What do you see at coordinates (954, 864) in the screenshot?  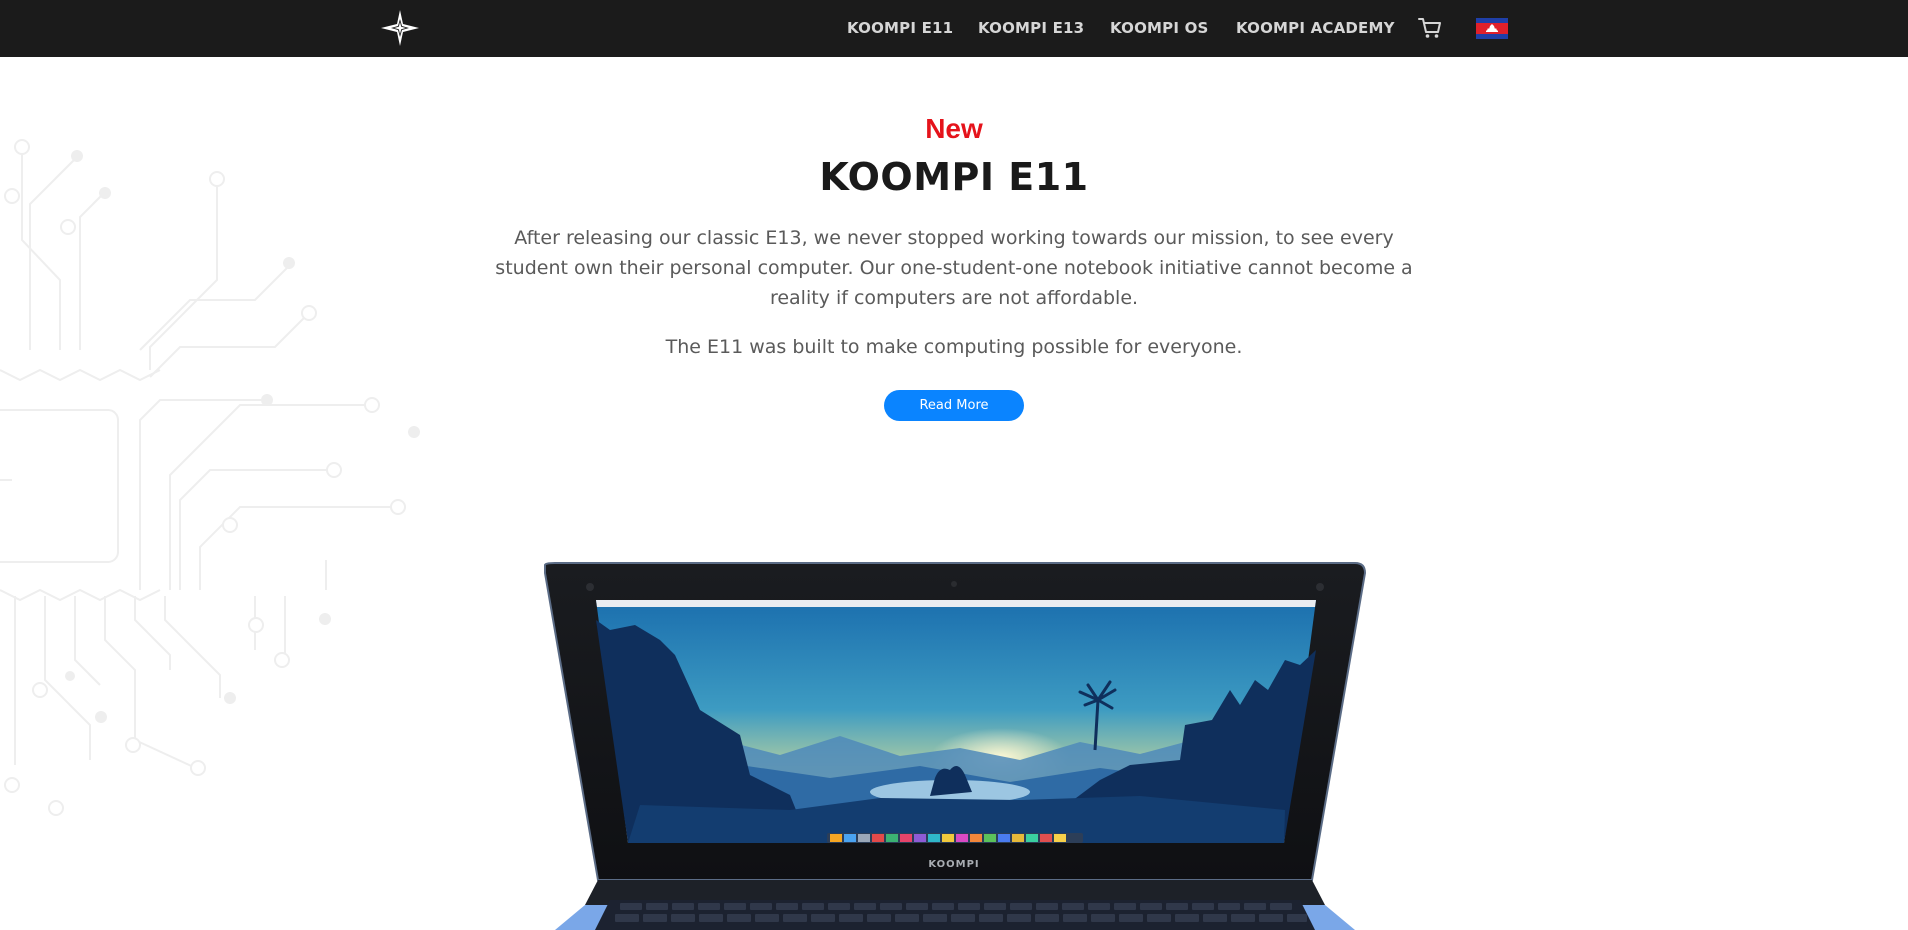 I see `laptop-bezel-brand: KOOMPI` at bounding box center [954, 864].